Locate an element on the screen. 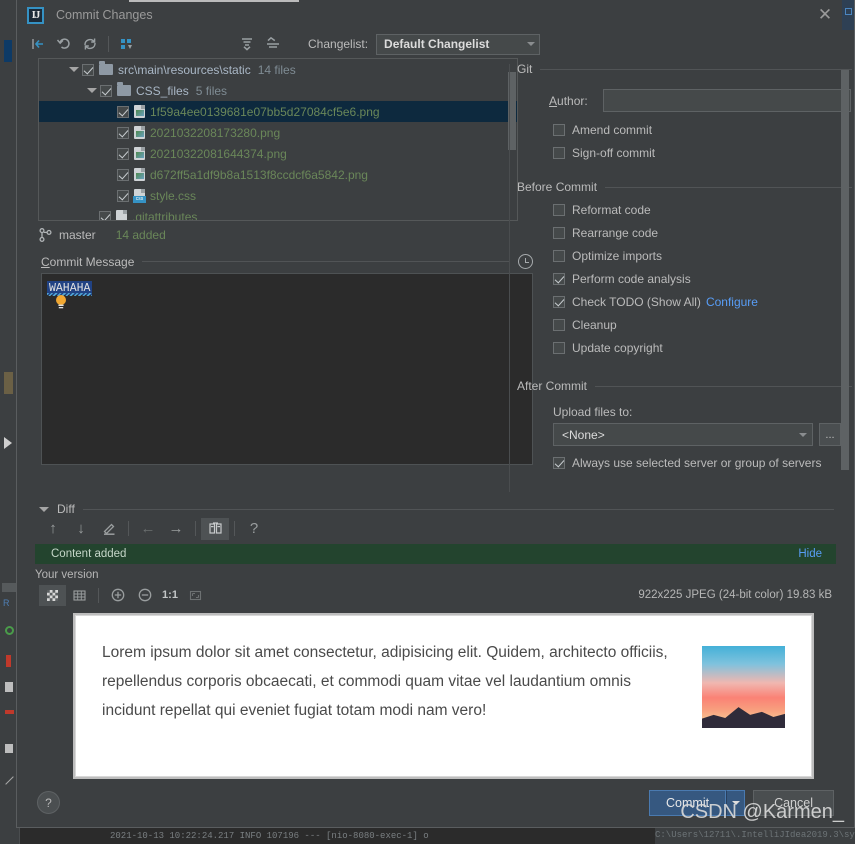 This screenshot has width=855, height=844. lightbulb-icon is located at coordinates (61, 302).